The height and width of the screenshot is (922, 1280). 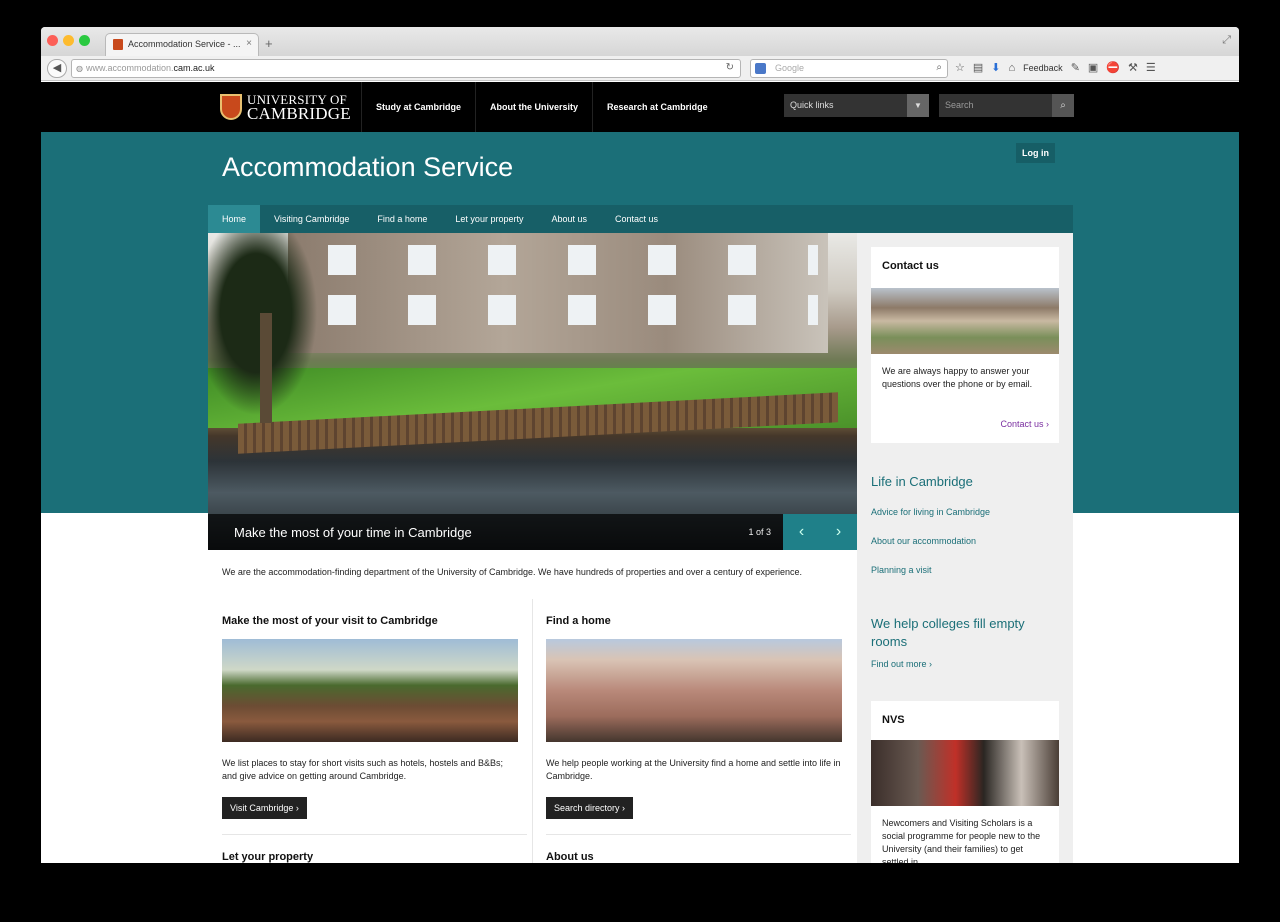 I want to click on tab-visiting-cambridge: Visiting Cambridge, so click(x=311, y=219).